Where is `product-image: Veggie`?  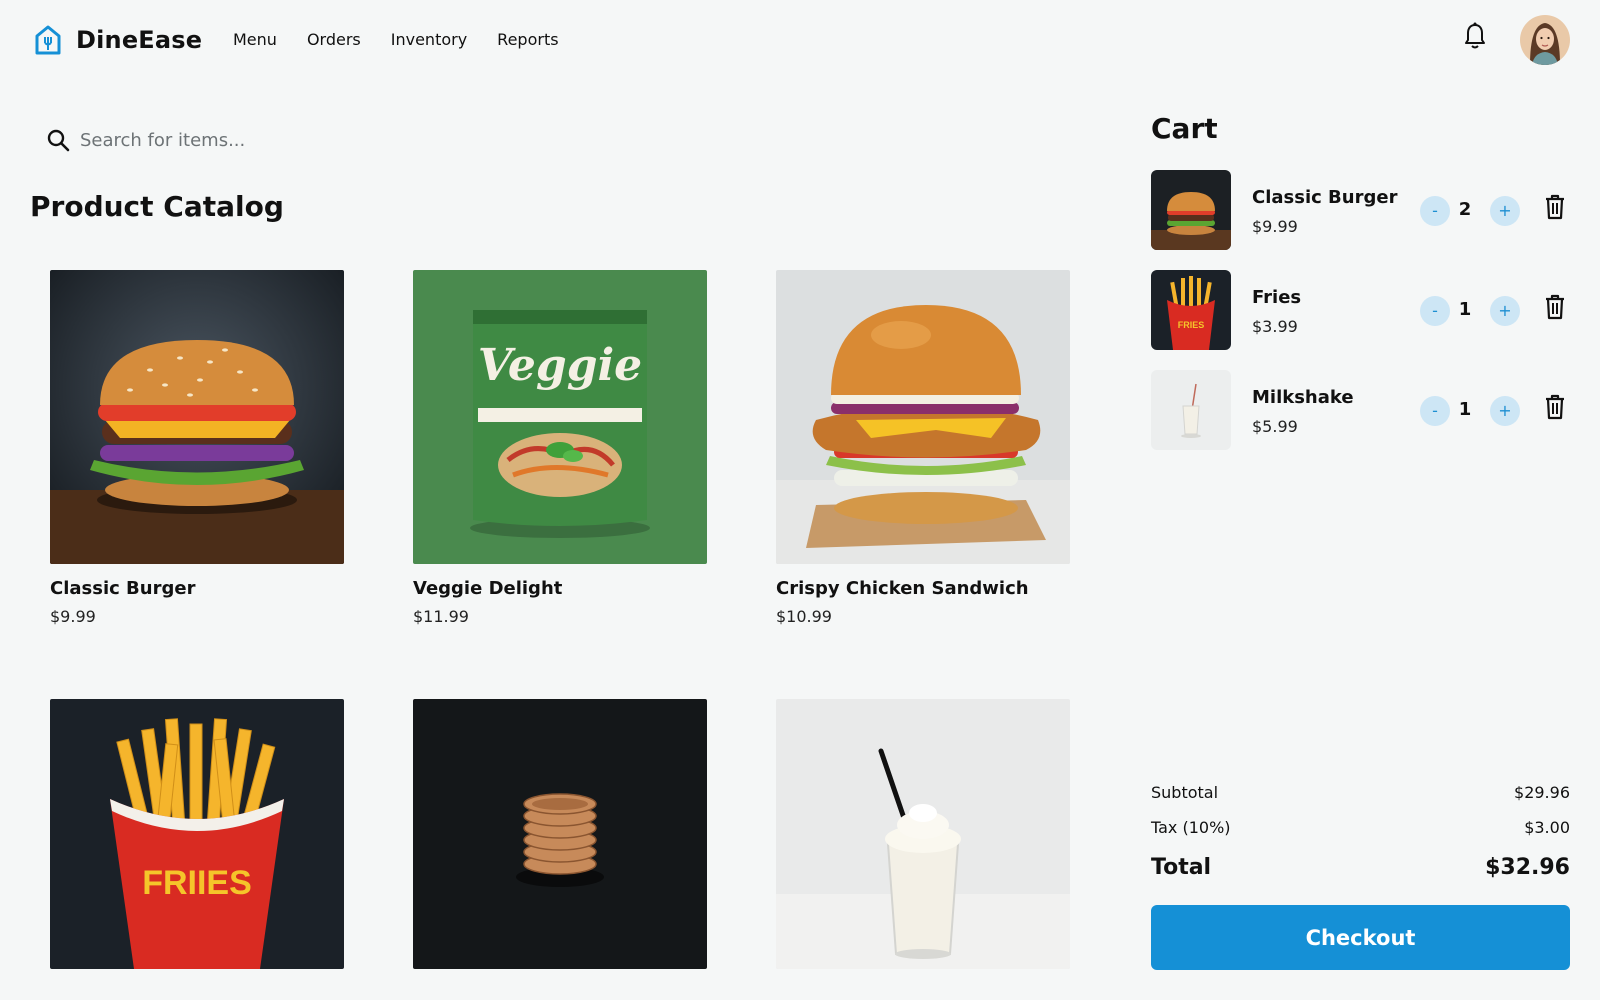 product-image: Veggie is located at coordinates (560, 417).